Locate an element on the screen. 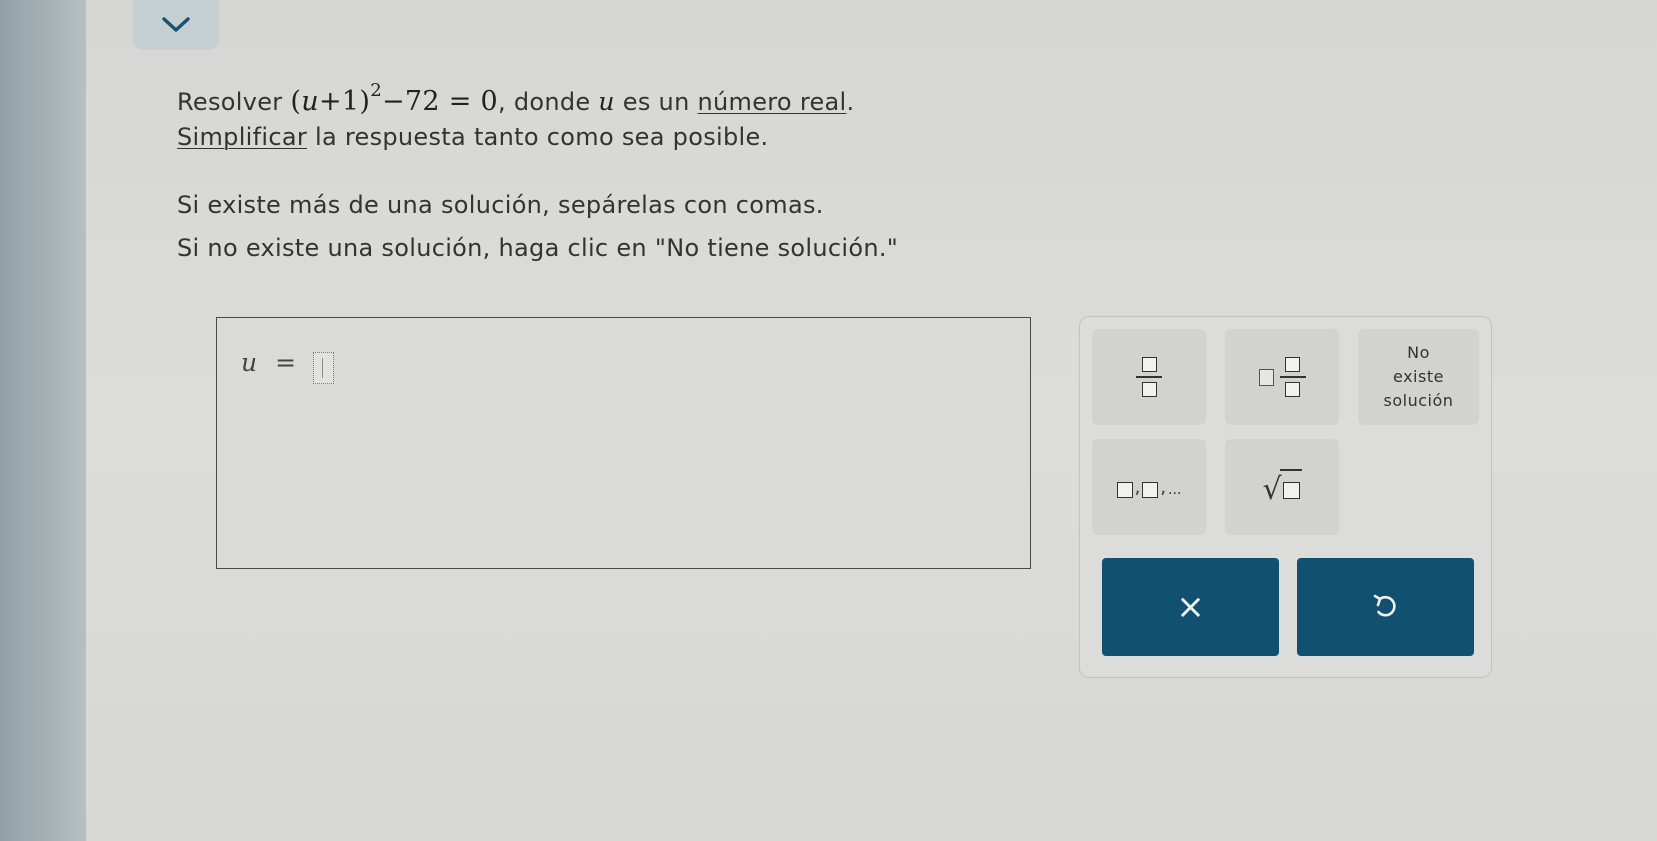 This screenshot has height=841, width=1657. screen-bezel is located at coordinates (43, 420).